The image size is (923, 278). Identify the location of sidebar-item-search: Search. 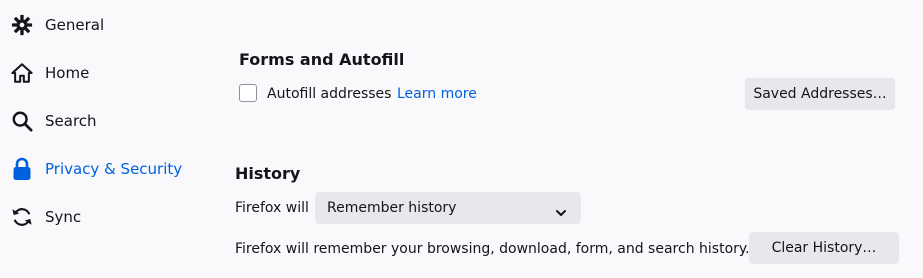
(110, 121).